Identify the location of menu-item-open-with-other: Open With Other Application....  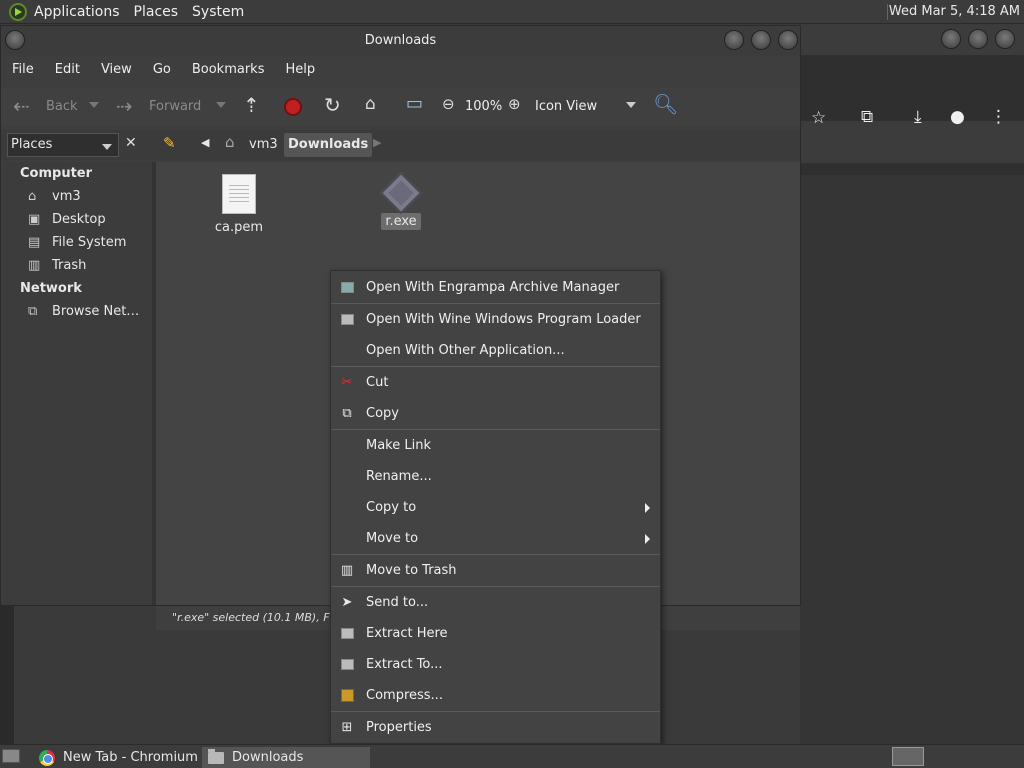
(495, 350).